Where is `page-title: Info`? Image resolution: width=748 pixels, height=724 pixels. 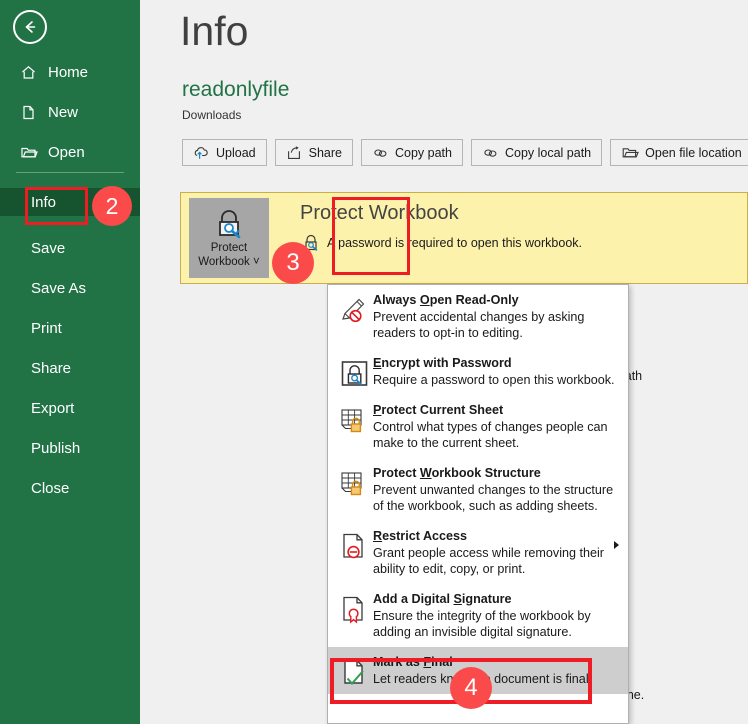 page-title: Info is located at coordinates (214, 31).